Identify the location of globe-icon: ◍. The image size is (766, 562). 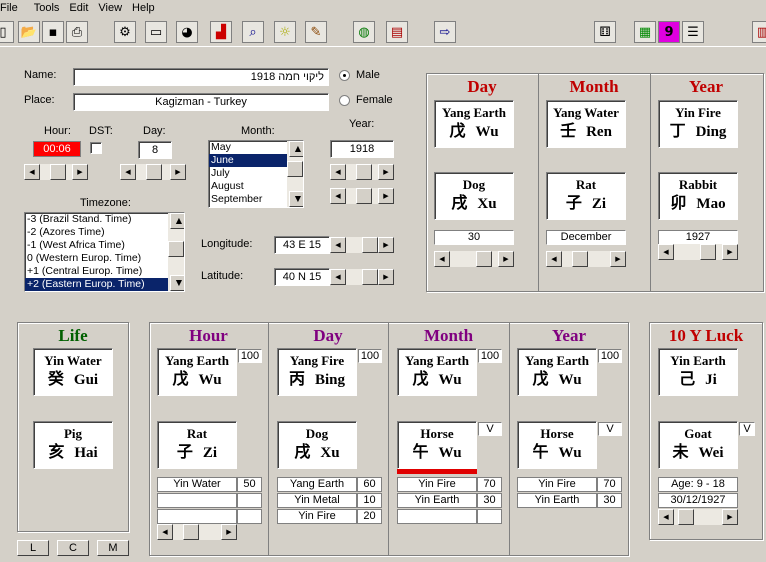
(364, 32).